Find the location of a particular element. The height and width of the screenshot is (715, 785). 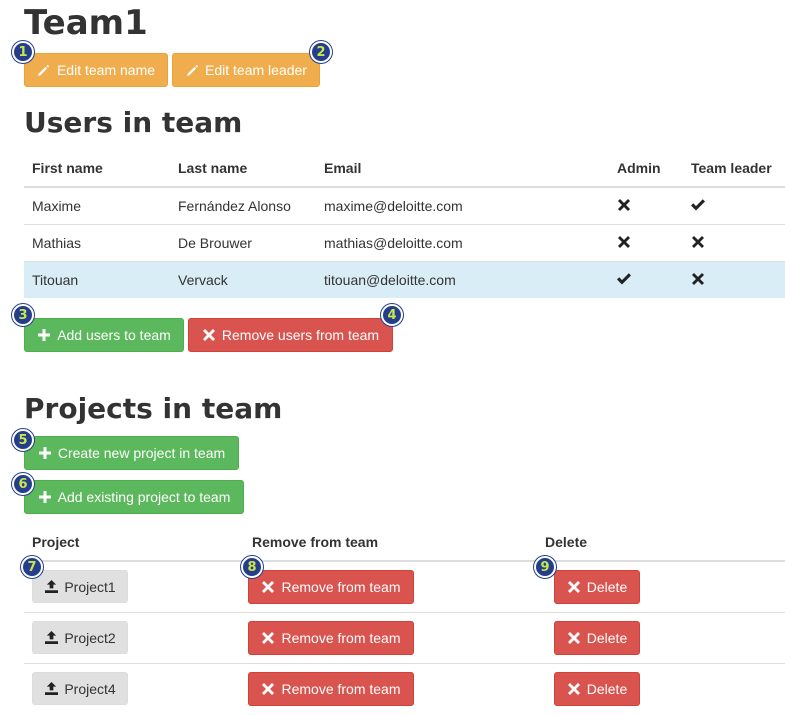

cell-last-name: Vervack is located at coordinates (243, 279).